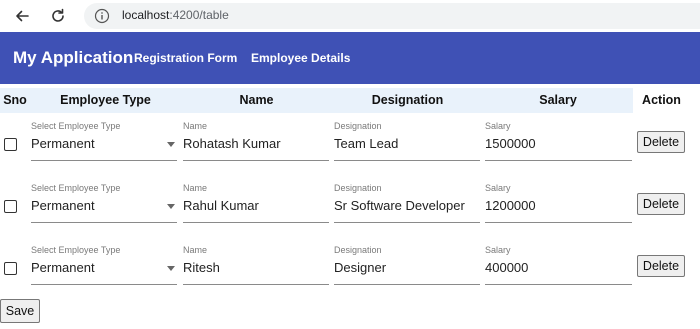  What do you see at coordinates (507, 267) in the screenshot?
I see `salary-value: 400000` at bounding box center [507, 267].